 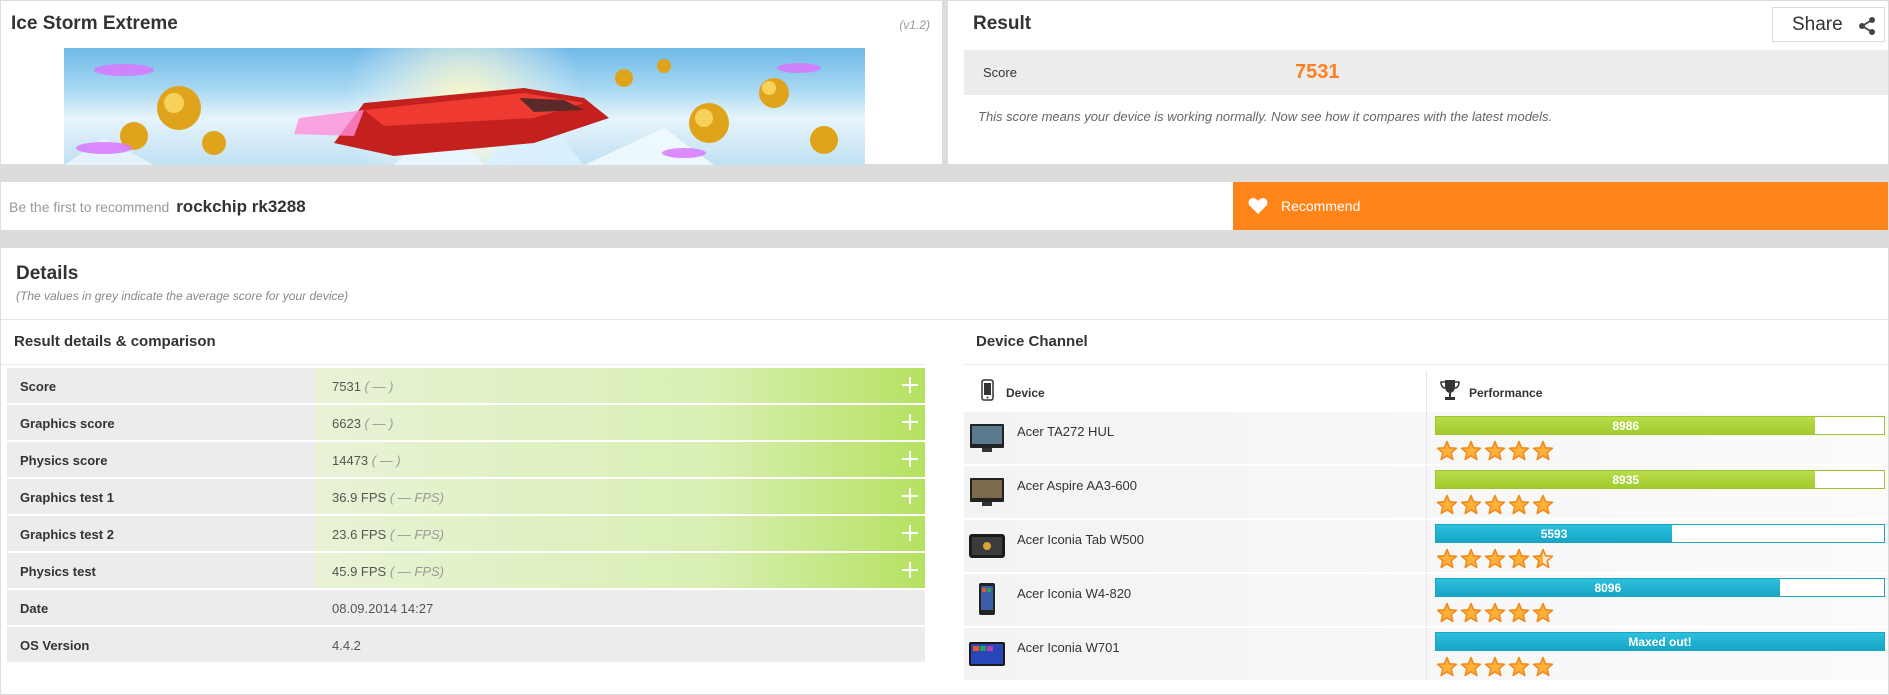 I want to click on row-label: Graphics test 1, so click(x=67, y=497).